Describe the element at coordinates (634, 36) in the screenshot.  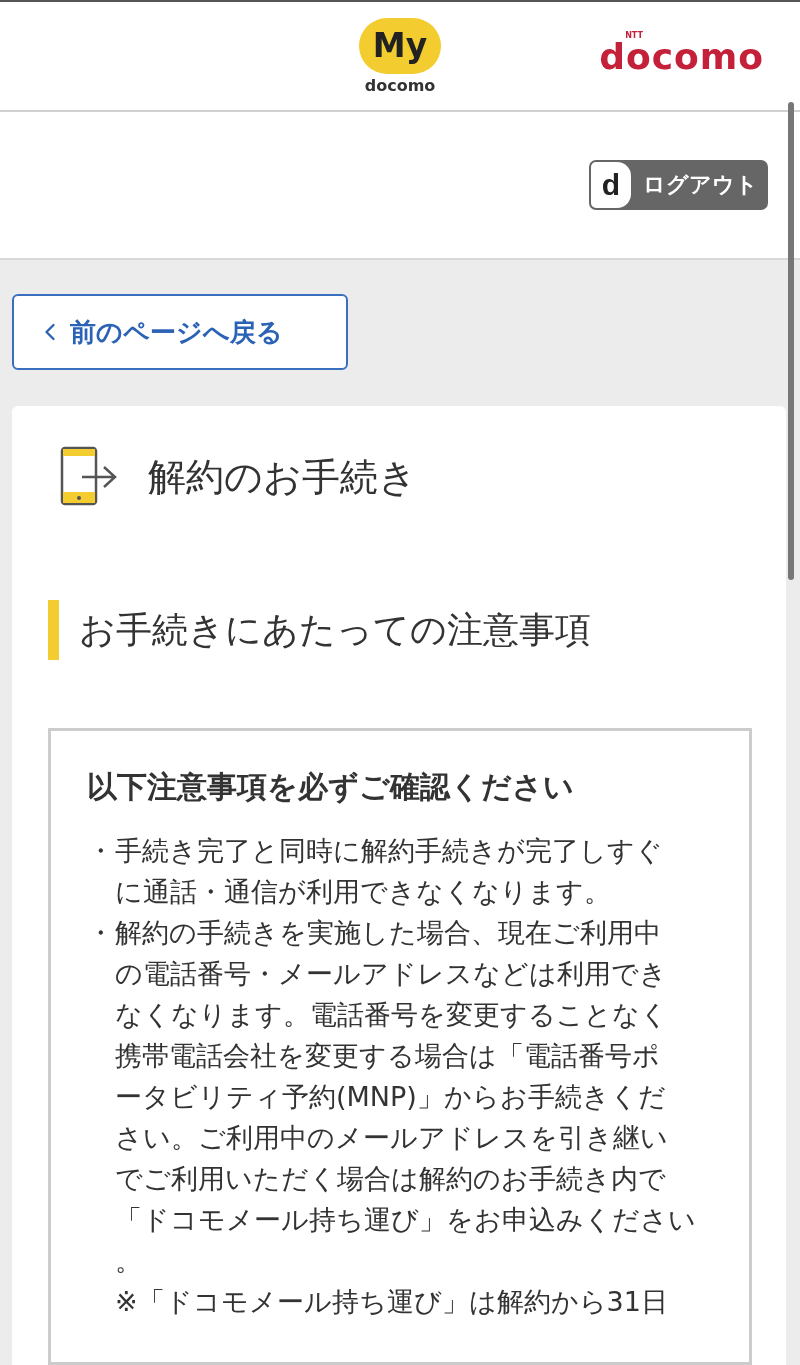
I see `brand-small-text: NTT` at that location.